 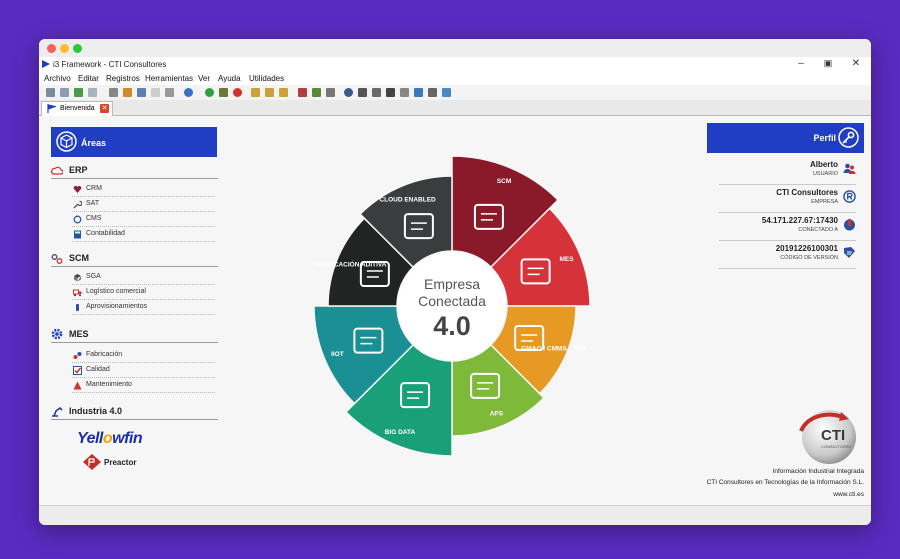 What do you see at coordinates (824, 138) in the screenshot?
I see `perfil-title: Perfil` at bounding box center [824, 138].